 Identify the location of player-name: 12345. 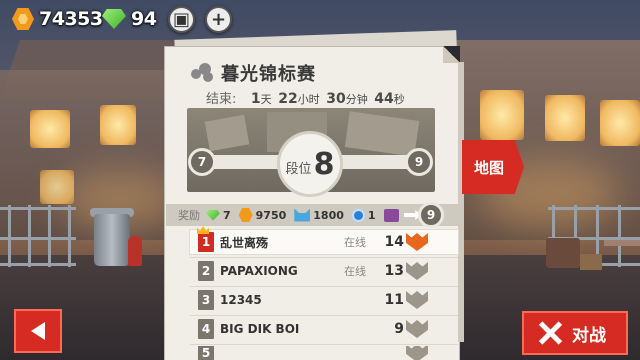
(241, 300).